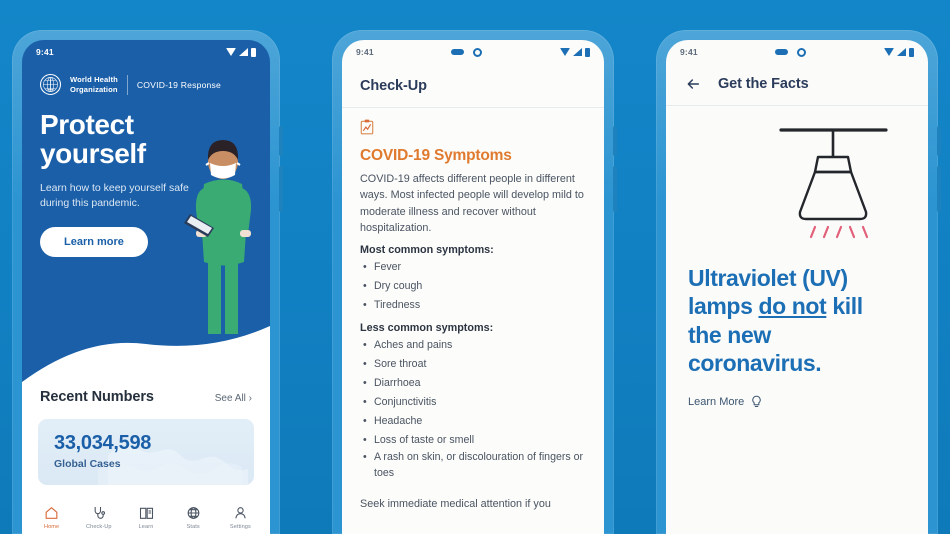 The width and height of the screenshot is (950, 534). I want to click on recent-numbers-heading: Recent Numbers, so click(97, 397).